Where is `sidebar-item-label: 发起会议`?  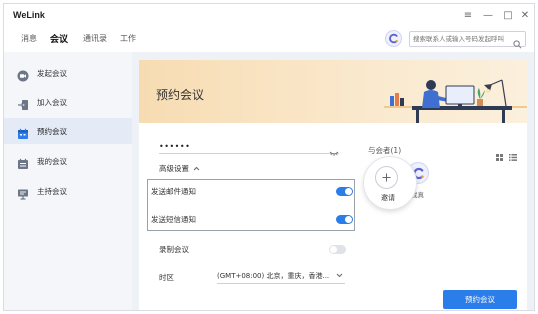
sidebar-item-label: 发起会议 is located at coordinates (52, 73).